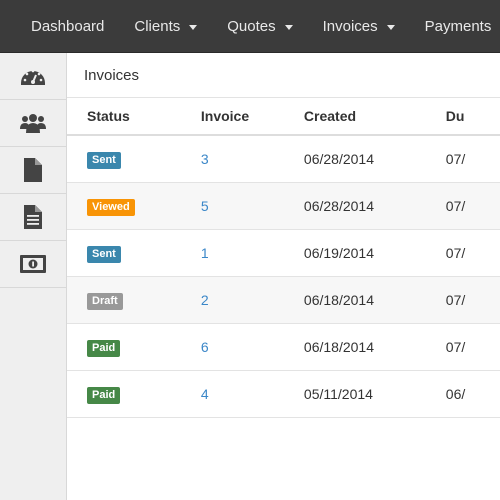 This screenshot has height=500, width=500. I want to click on nav-clients-label: Clients, so click(157, 26).